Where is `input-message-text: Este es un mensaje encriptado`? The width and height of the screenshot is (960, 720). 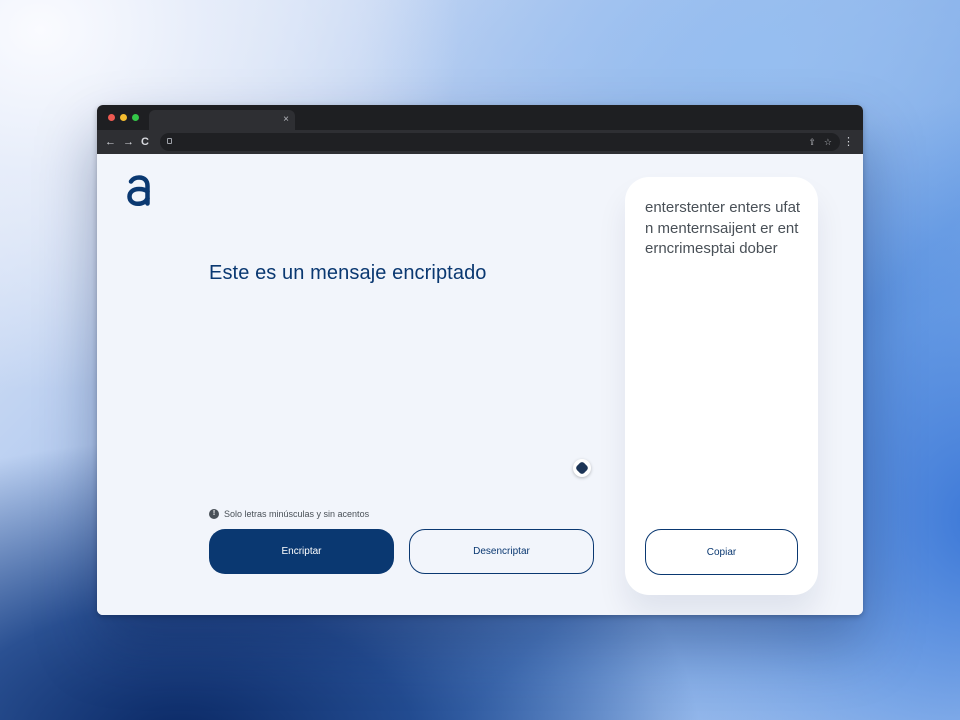
input-message-text: Este es un mensaje encriptado is located at coordinates (348, 273).